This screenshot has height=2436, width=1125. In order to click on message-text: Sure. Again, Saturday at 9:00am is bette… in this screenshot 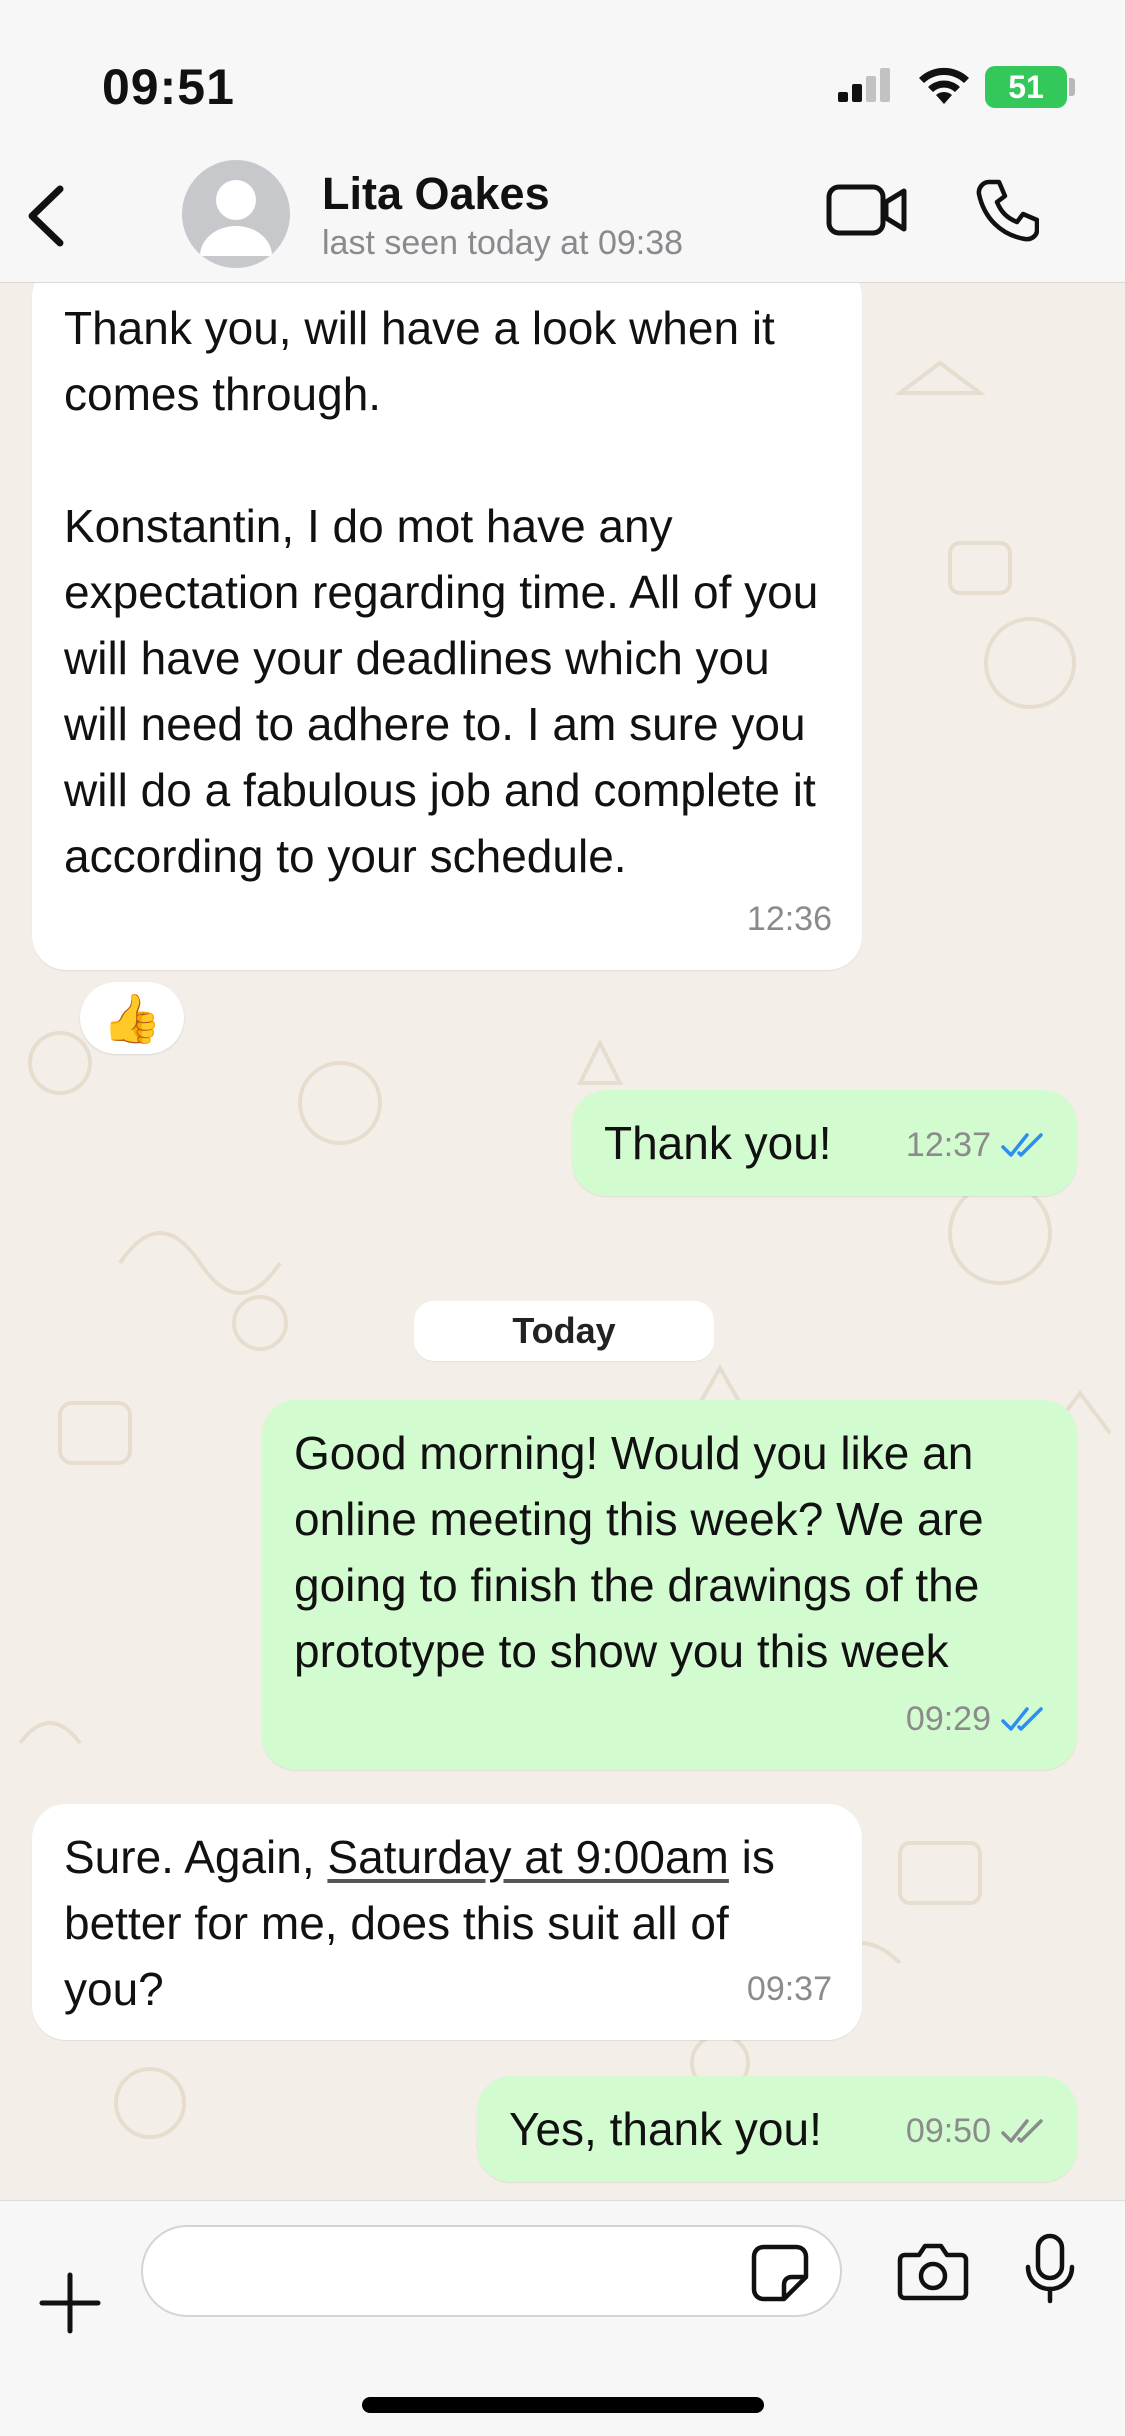, I will do `click(448, 1923)`.